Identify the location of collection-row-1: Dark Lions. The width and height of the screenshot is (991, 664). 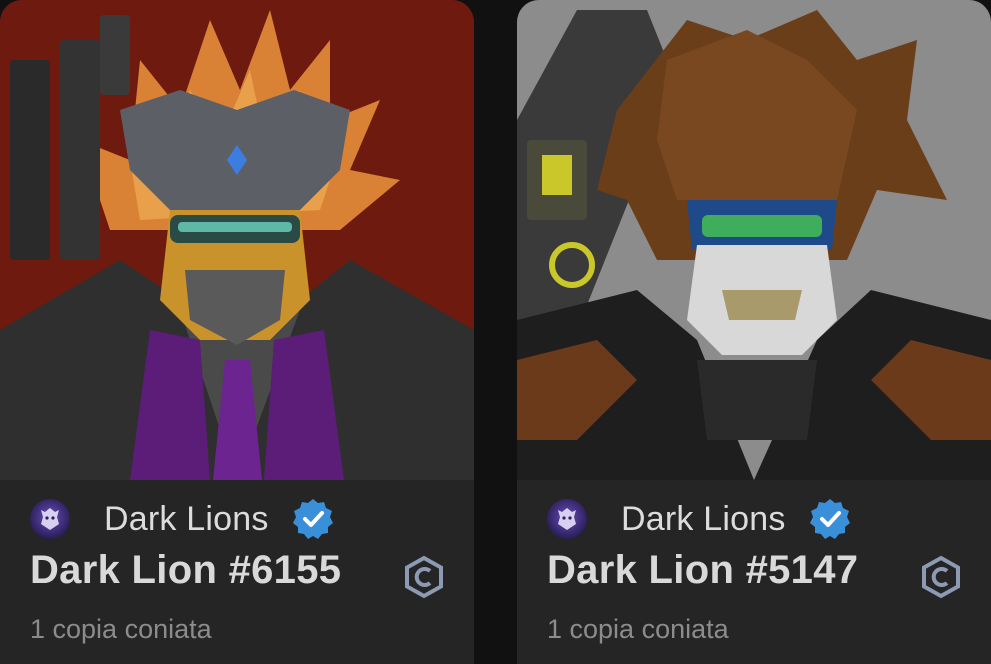
(182, 519).